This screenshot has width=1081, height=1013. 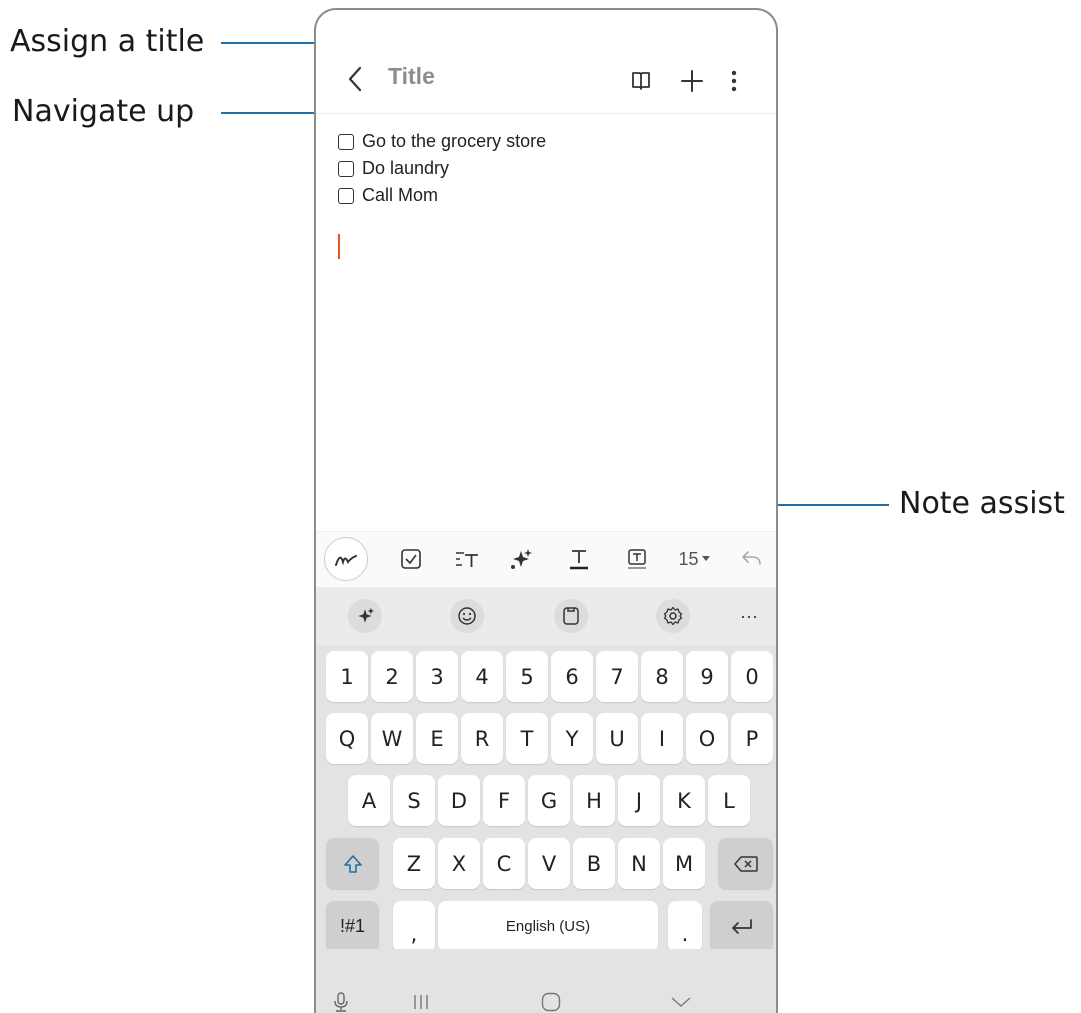 I want to click on backspace-icon, so click(x=745, y=863).